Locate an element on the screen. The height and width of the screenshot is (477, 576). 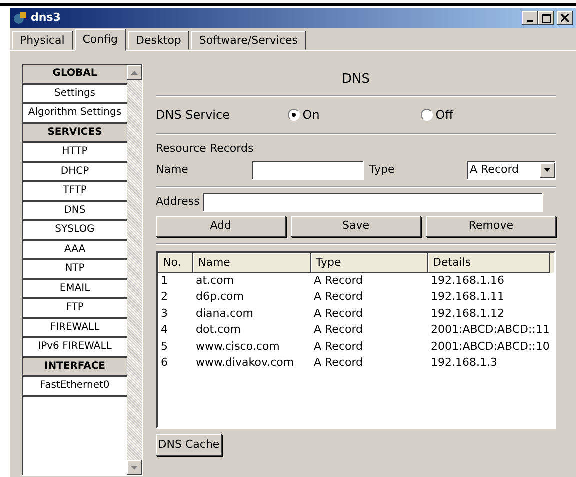
up-arrow-icon is located at coordinates (134, 72).